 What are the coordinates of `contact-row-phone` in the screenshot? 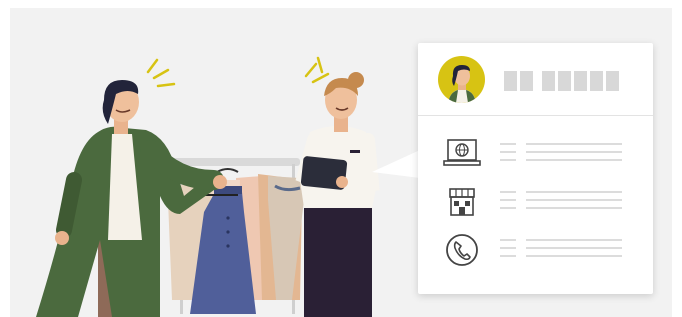 It's located at (535, 251).